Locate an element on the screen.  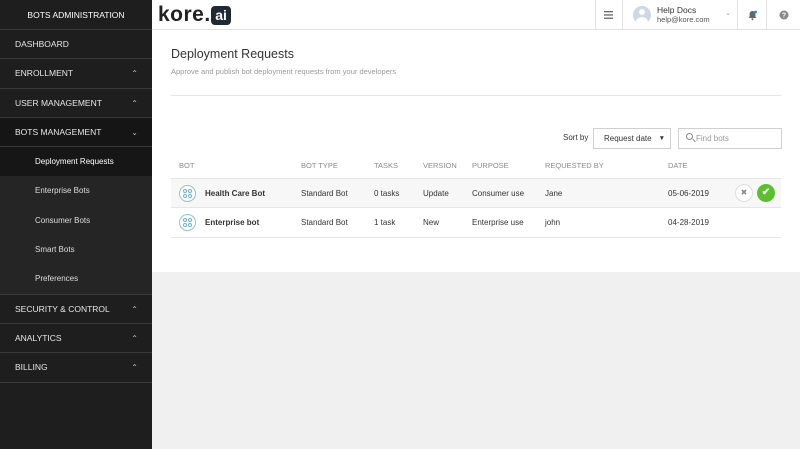
help-button: ? is located at coordinates (783, 15).